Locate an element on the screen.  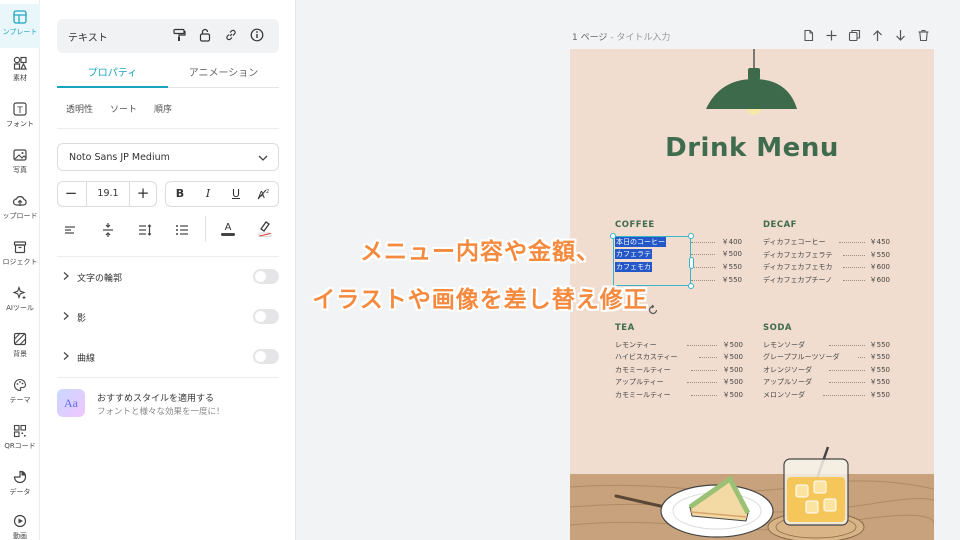
underline-button: U is located at coordinates (236, 193).